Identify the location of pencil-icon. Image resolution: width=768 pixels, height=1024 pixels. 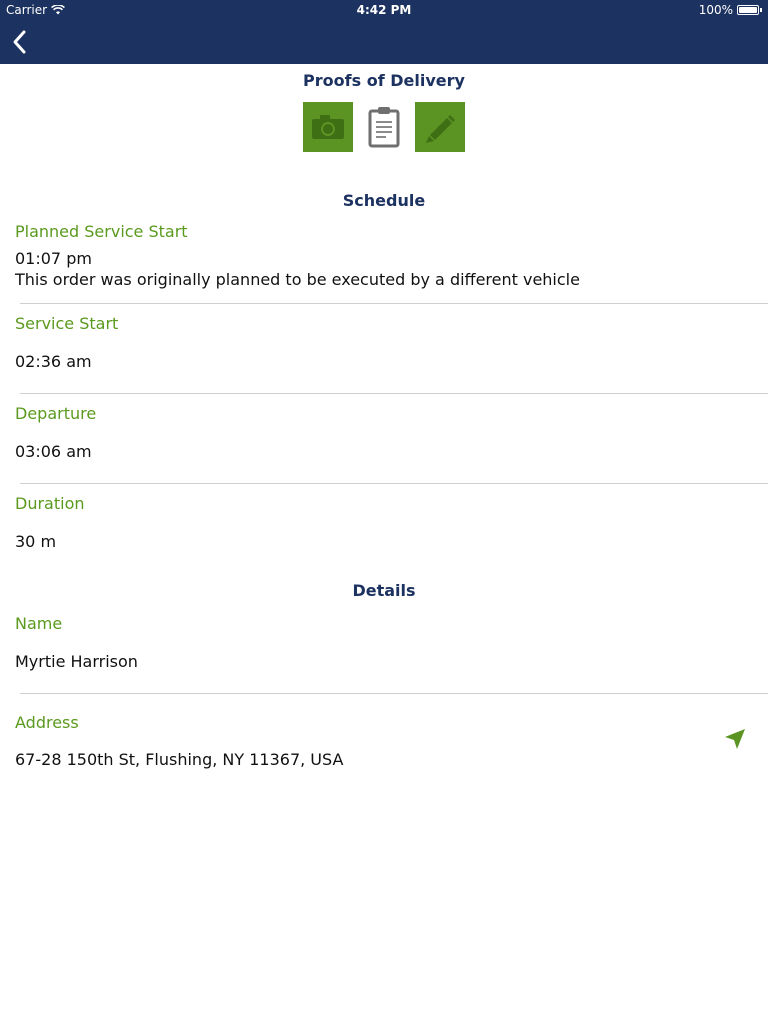
(440, 129).